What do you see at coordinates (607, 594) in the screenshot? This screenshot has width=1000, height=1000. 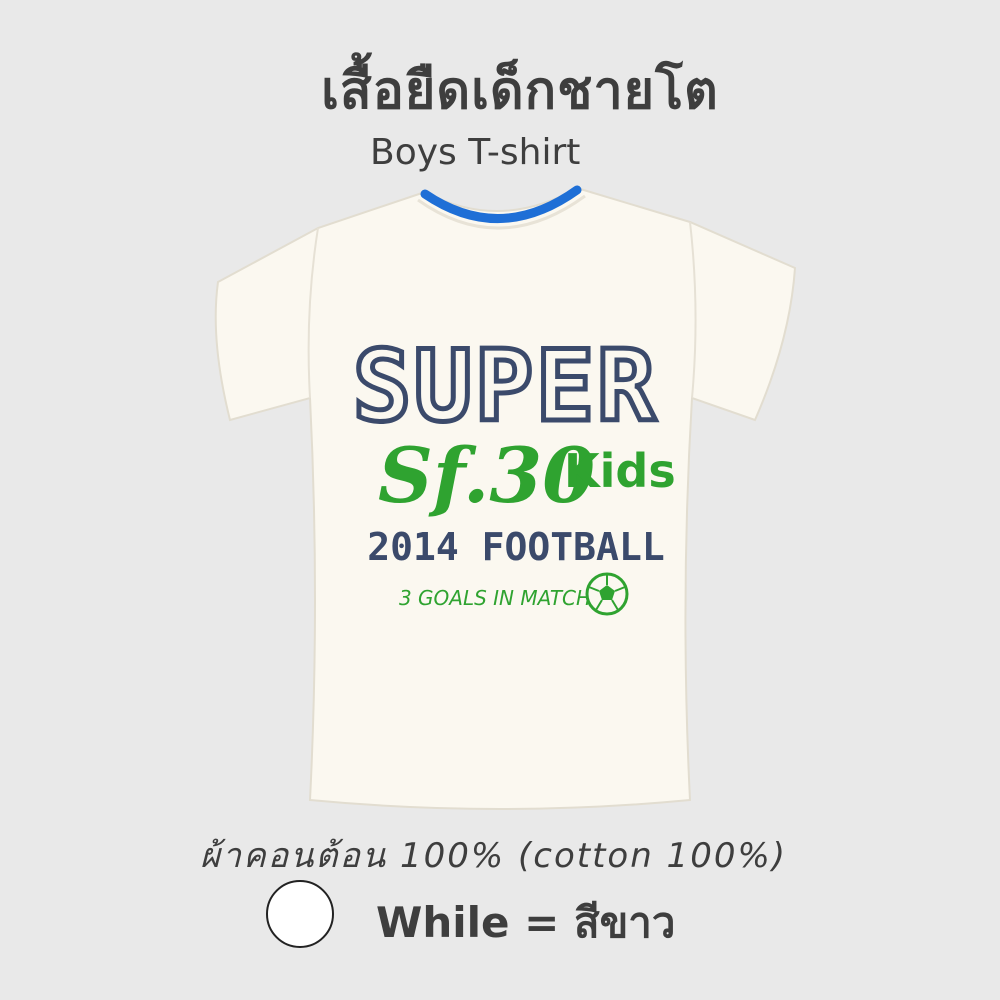 I see `soccer-ball-icon` at bounding box center [607, 594].